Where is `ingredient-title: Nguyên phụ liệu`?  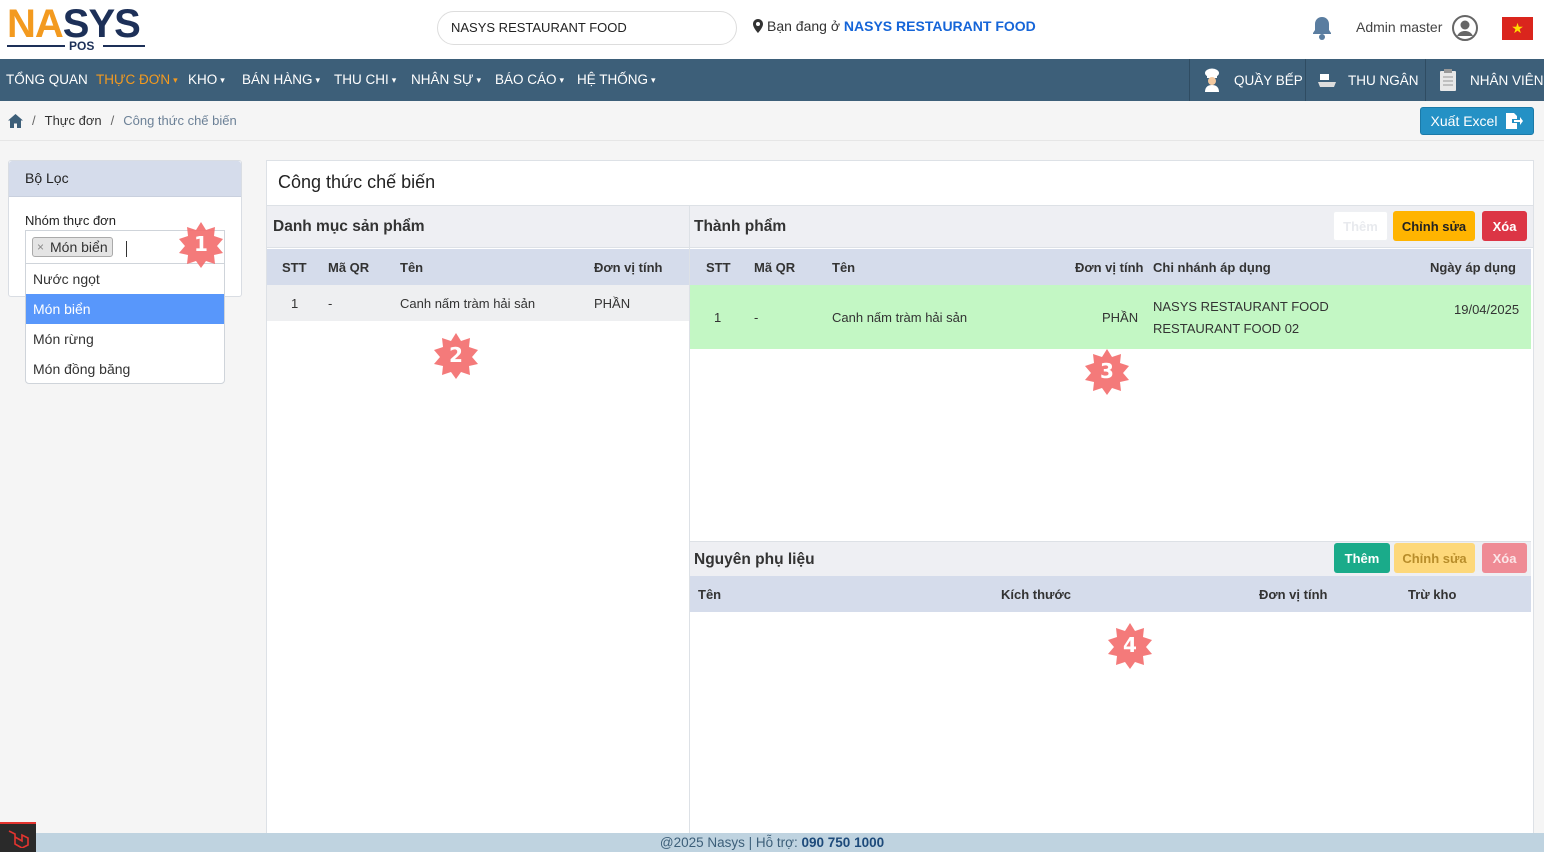 ingredient-title: Nguyên phụ liệu is located at coordinates (754, 559).